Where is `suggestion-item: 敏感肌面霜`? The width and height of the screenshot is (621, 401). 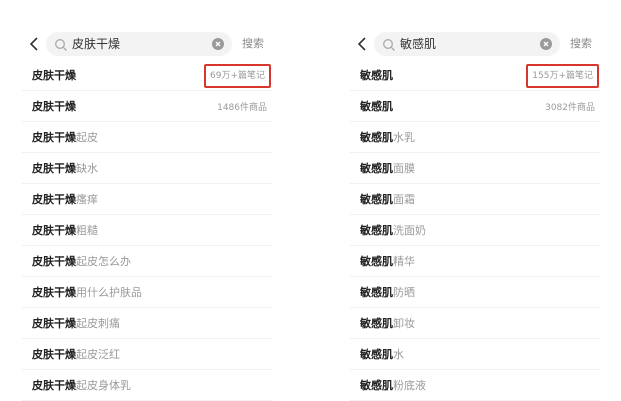
suggestion-item: 敏感肌面霜 is located at coordinates (475, 199).